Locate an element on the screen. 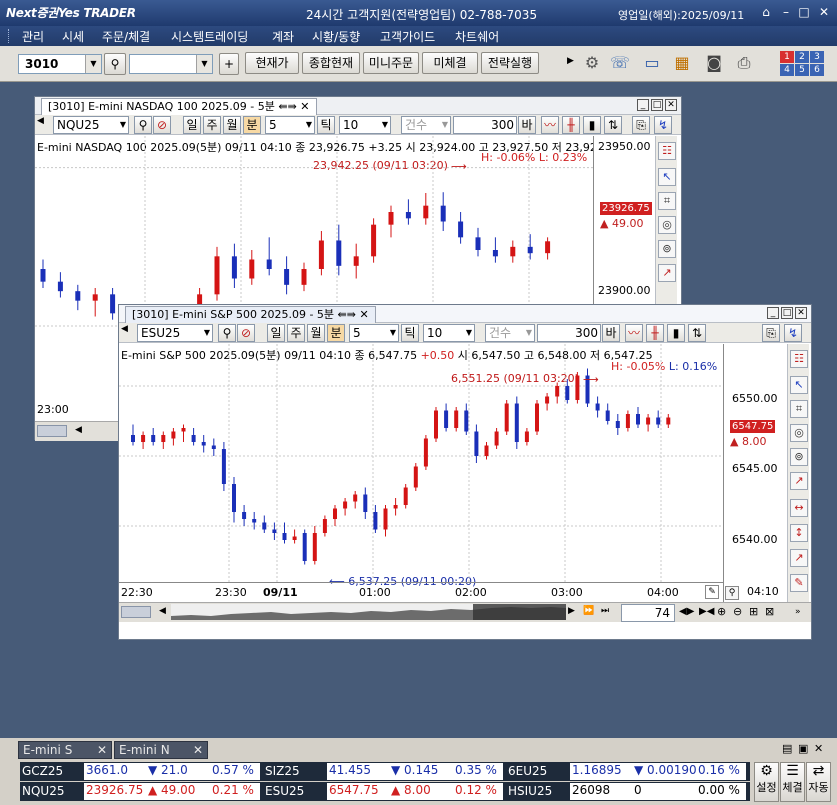 Image resolution: width=837 pixels, height=805 pixels. auto-button: ⇄ 자동 is located at coordinates (818, 782).